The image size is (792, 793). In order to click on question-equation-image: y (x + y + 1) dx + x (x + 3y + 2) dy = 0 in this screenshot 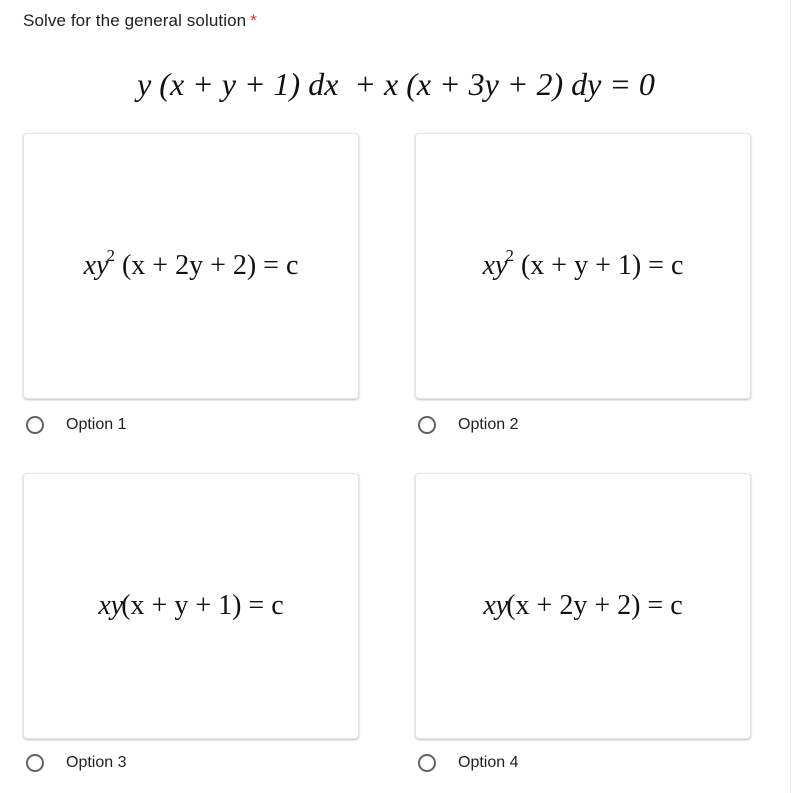, I will do `click(396, 84)`.